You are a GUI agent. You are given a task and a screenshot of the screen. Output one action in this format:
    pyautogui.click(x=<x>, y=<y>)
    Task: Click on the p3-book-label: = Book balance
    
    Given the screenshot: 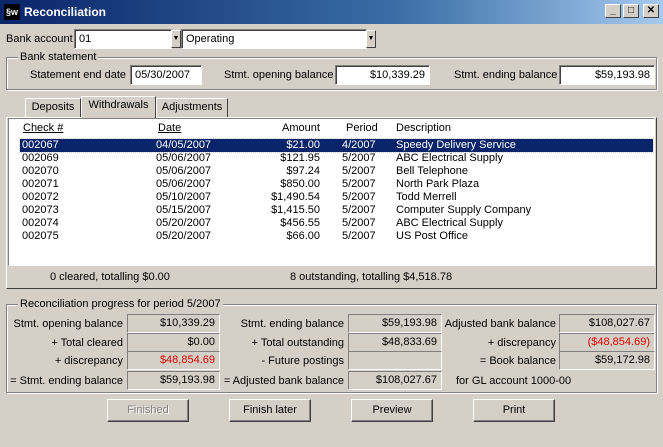 What is the action you would take?
    pyautogui.click(x=517, y=361)
    